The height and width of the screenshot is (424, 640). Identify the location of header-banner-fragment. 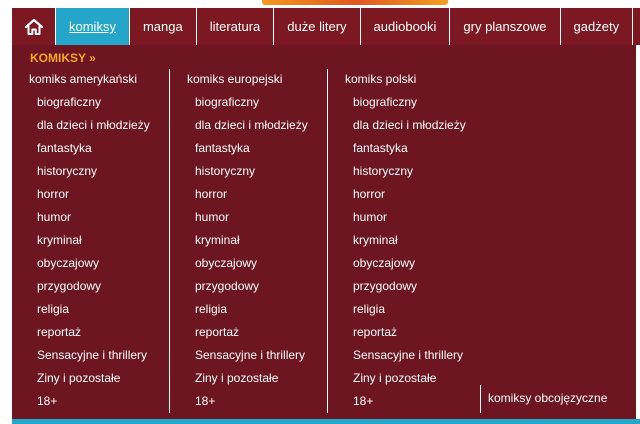
(355, 2).